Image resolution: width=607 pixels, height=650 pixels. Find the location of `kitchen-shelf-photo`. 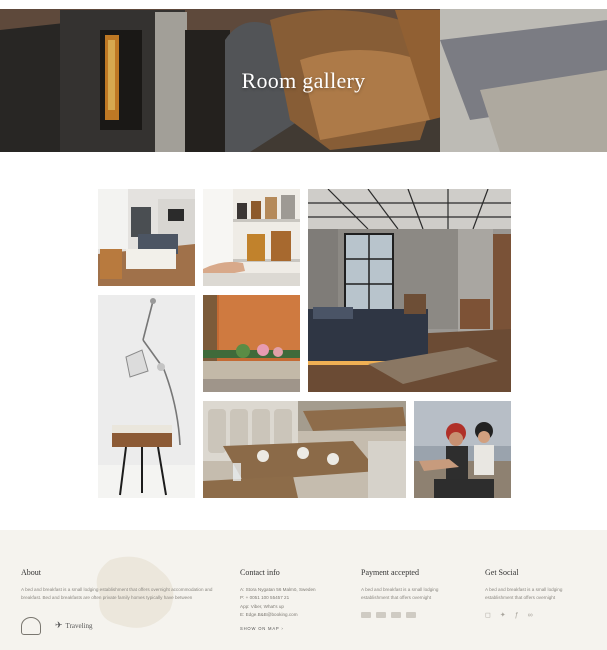

kitchen-shelf-photo is located at coordinates (251, 237).